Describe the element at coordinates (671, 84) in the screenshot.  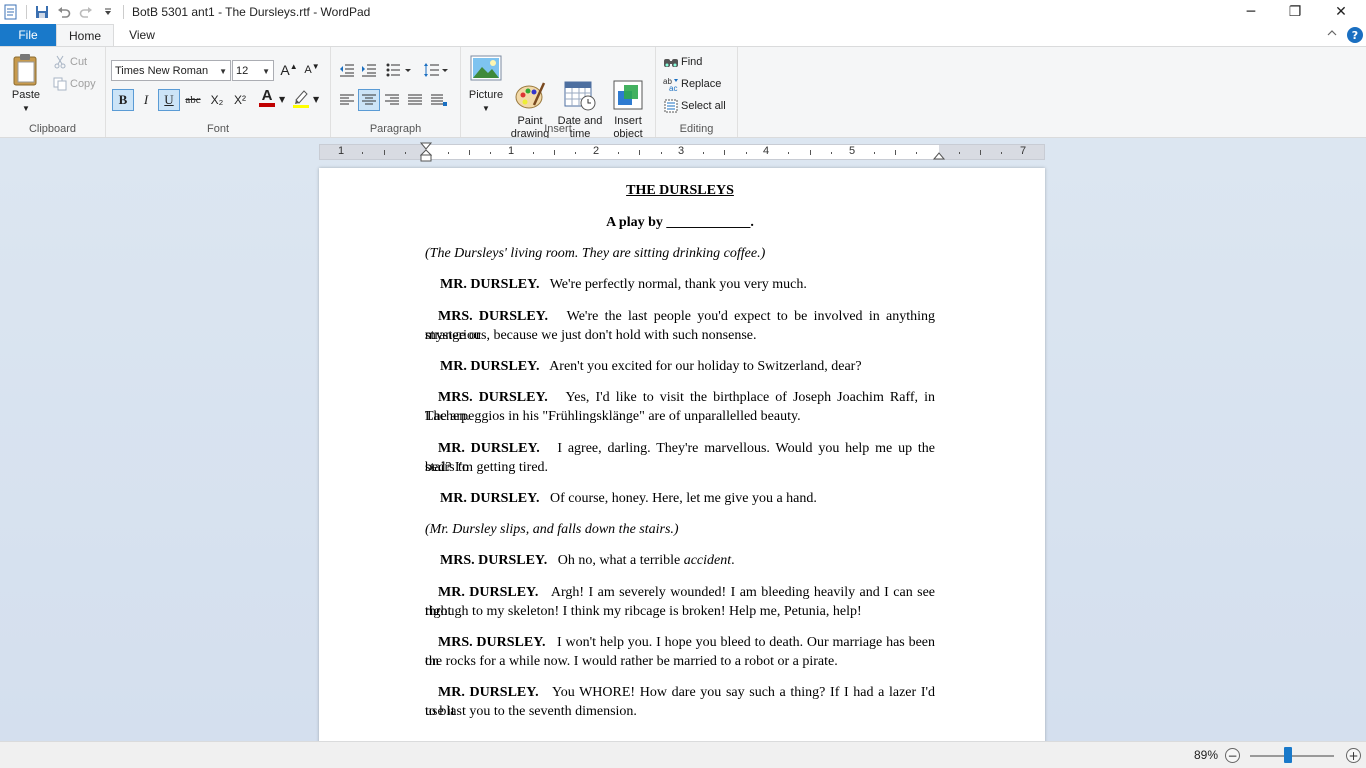
I see `replace-icon: ab ac` at that location.